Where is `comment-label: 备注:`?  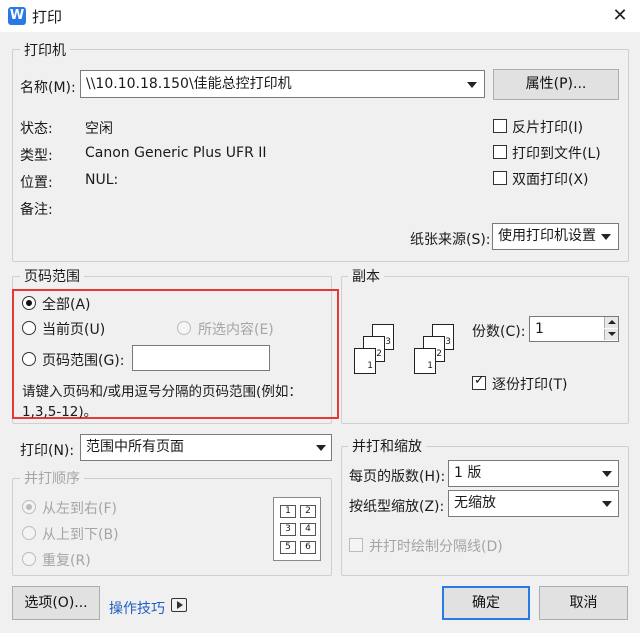
comment-label: 备注: is located at coordinates (36, 210).